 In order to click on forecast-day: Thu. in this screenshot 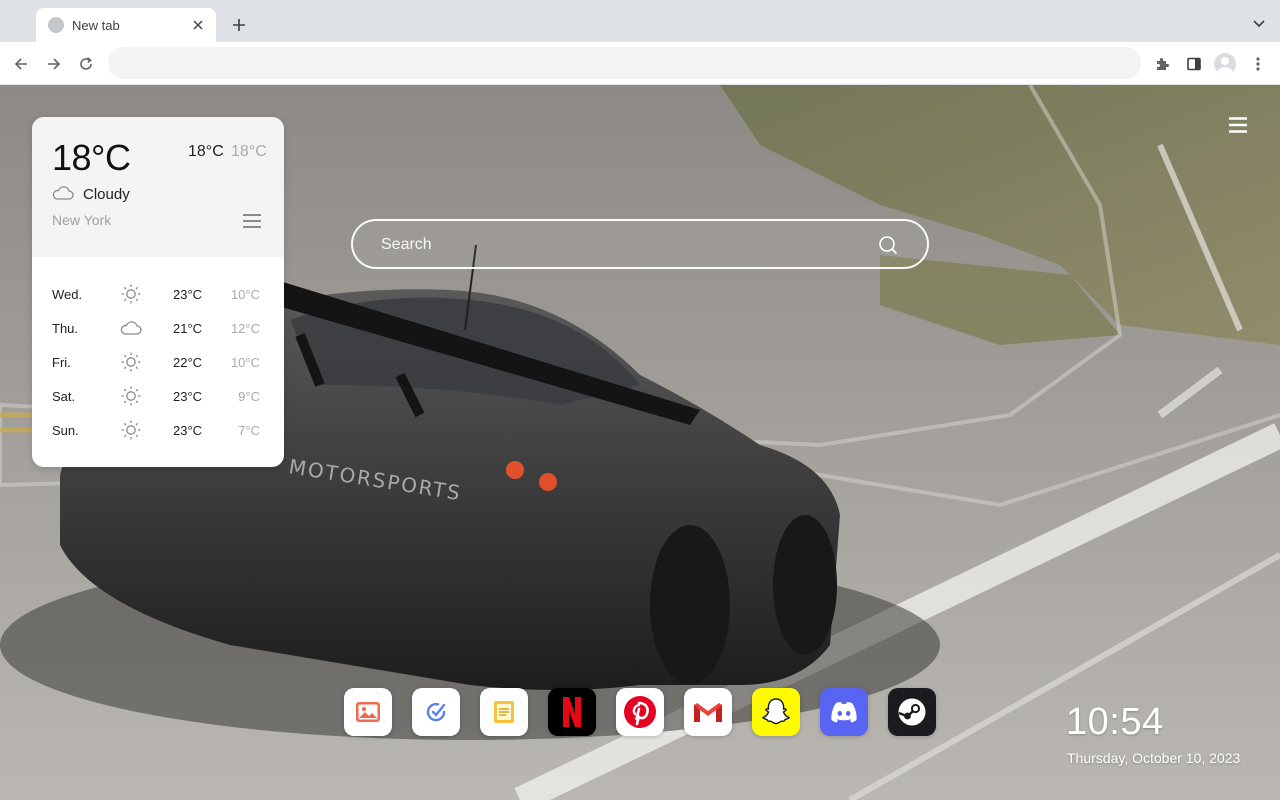, I will do `click(65, 328)`.